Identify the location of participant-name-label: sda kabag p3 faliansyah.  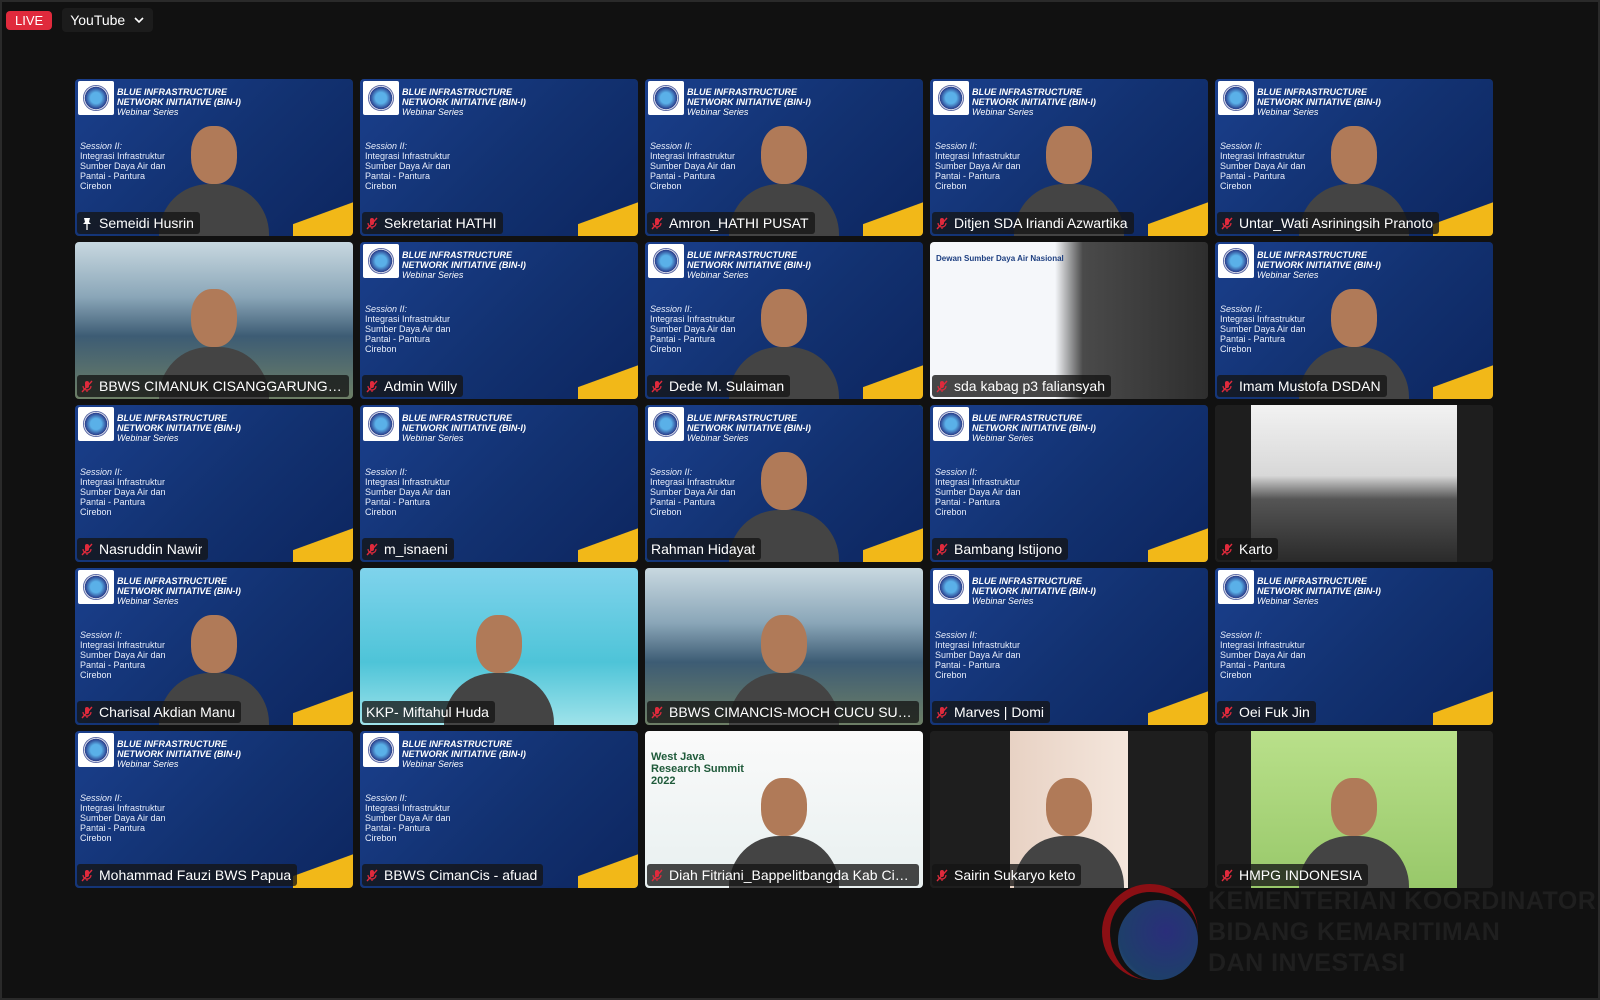
(1021, 386).